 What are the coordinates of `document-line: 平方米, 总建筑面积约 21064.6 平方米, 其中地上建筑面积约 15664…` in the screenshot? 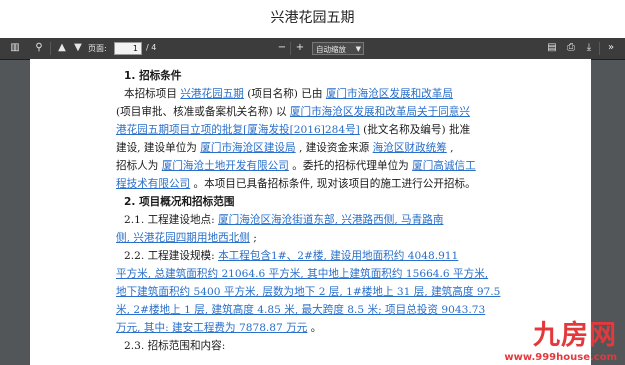 It's located at (336, 274).